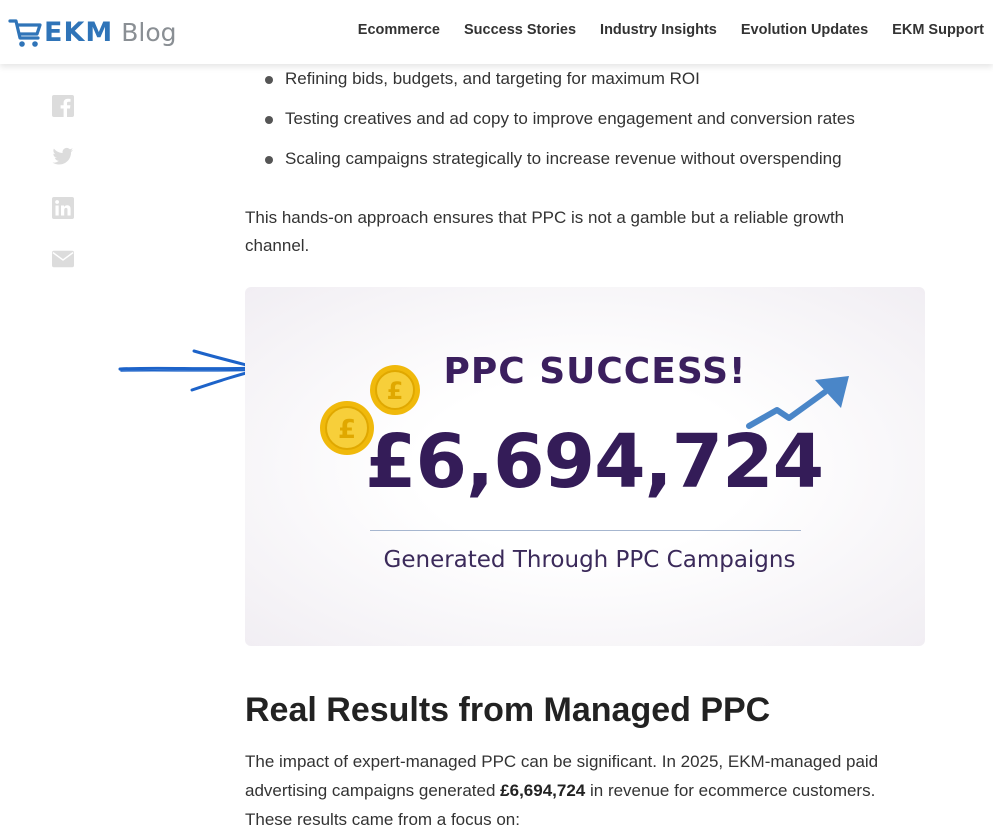  Describe the element at coordinates (63, 157) in the screenshot. I see `twitter-icon` at that location.